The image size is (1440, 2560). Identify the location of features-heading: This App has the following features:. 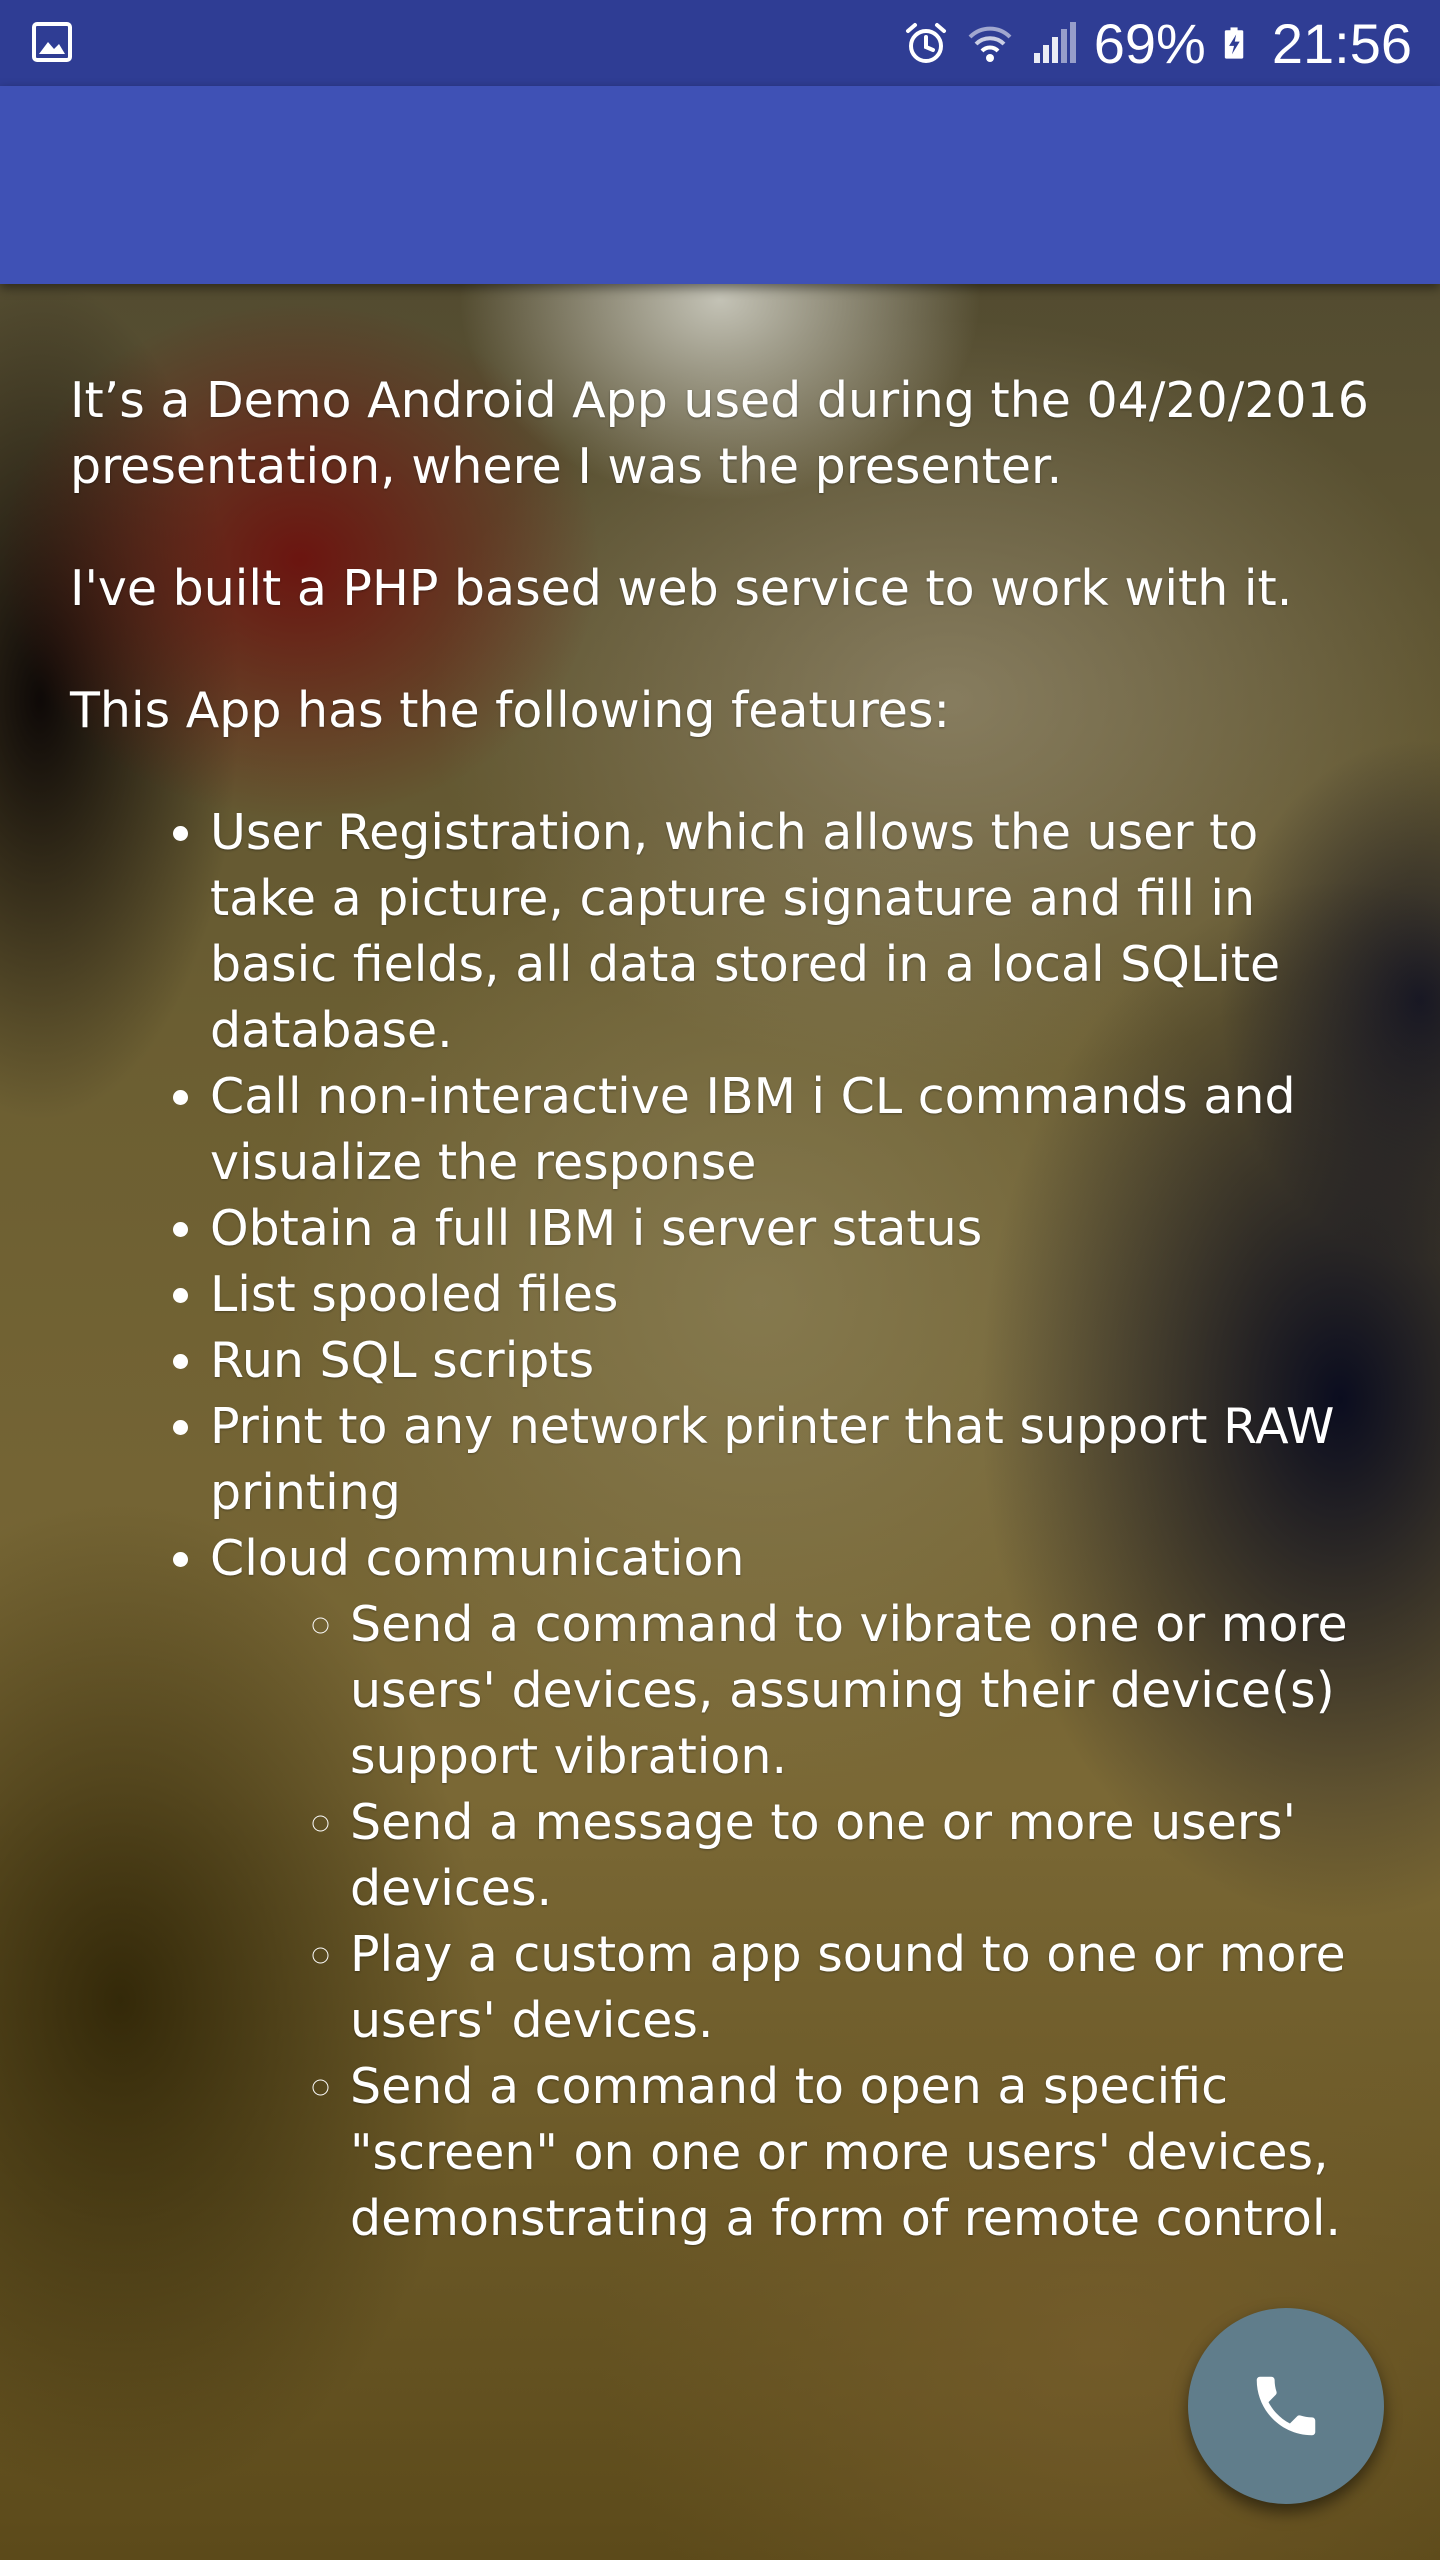
(510, 710).